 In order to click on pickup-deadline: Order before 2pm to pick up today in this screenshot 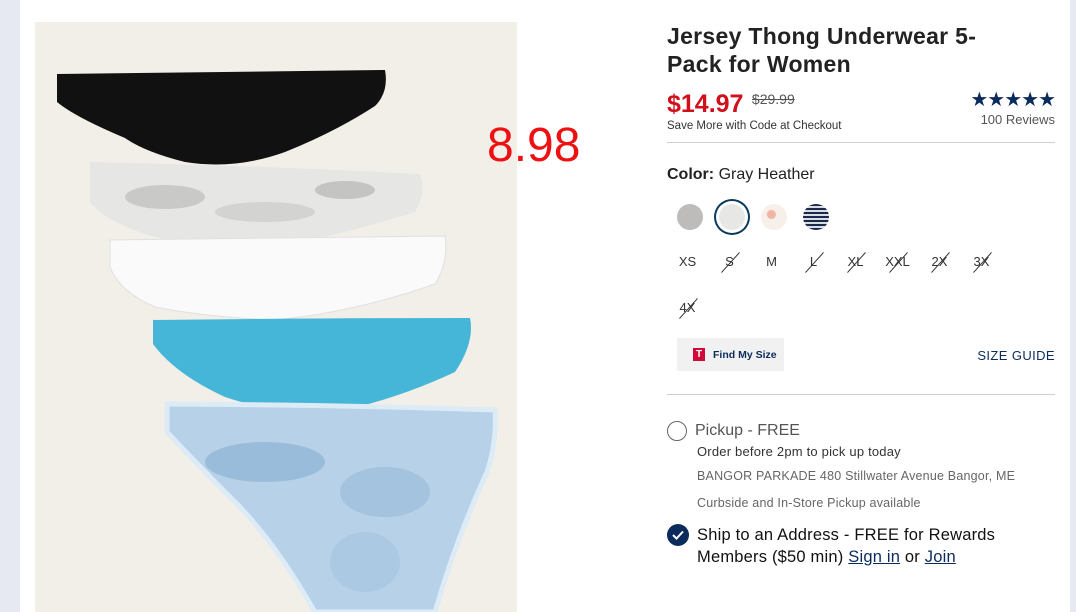, I will do `click(799, 451)`.